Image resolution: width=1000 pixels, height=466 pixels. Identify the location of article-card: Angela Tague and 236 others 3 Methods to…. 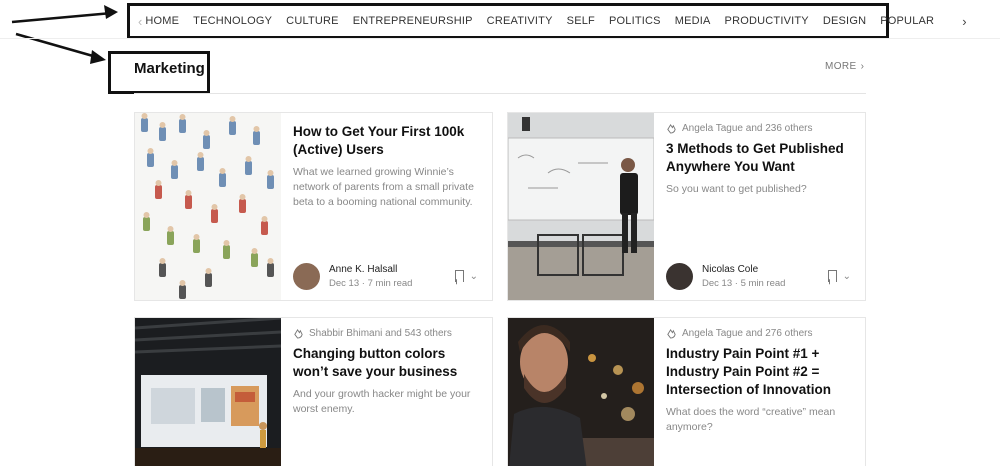
(686, 206).